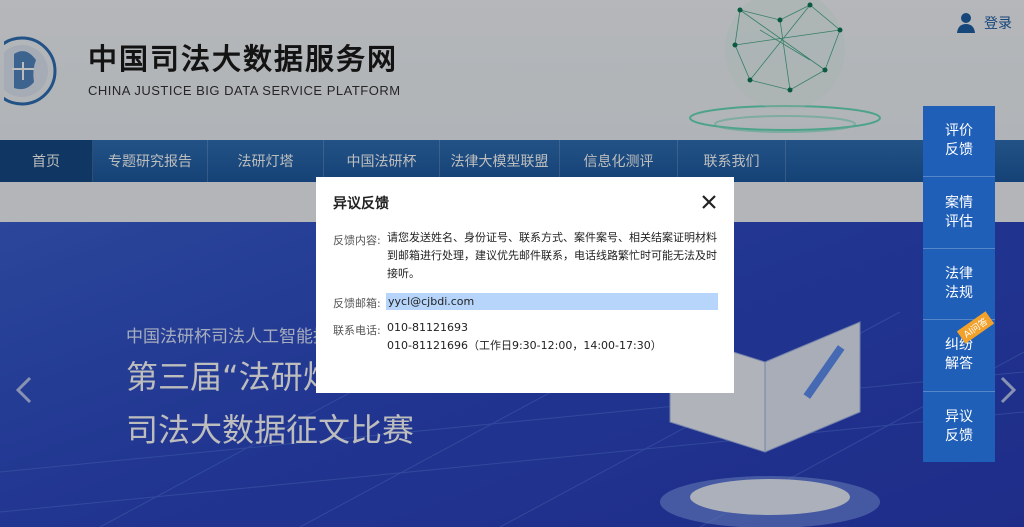  What do you see at coordinates (709, 202) in the screenshot?
I see `close-icon` at bounding box center [709, 202].